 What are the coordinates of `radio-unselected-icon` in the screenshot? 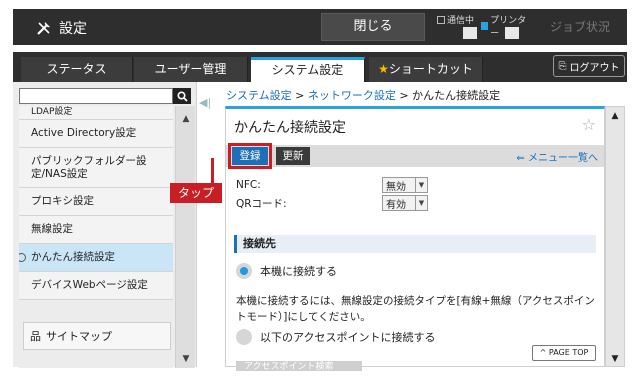 It's located at (244, 337).